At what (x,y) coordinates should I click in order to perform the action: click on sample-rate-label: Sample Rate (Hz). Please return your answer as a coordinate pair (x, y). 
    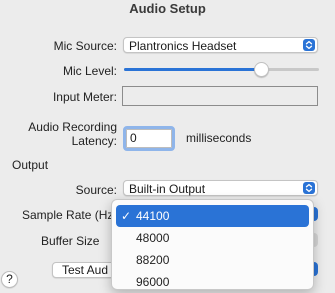
    Looking at the image, I should click on (70, 215).